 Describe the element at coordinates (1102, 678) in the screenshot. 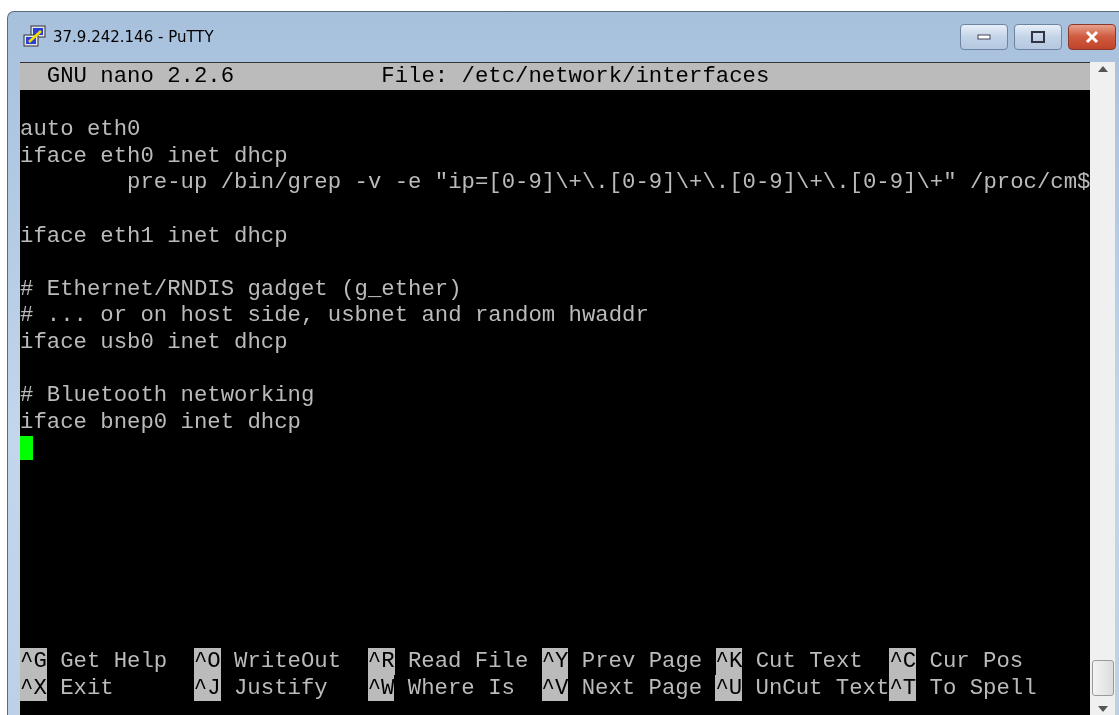

I see `scroll-thumb` at that location.